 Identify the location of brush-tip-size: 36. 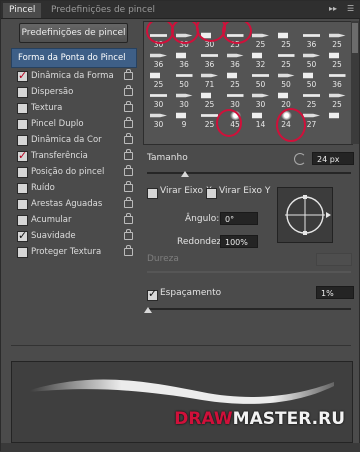
(209, 64).